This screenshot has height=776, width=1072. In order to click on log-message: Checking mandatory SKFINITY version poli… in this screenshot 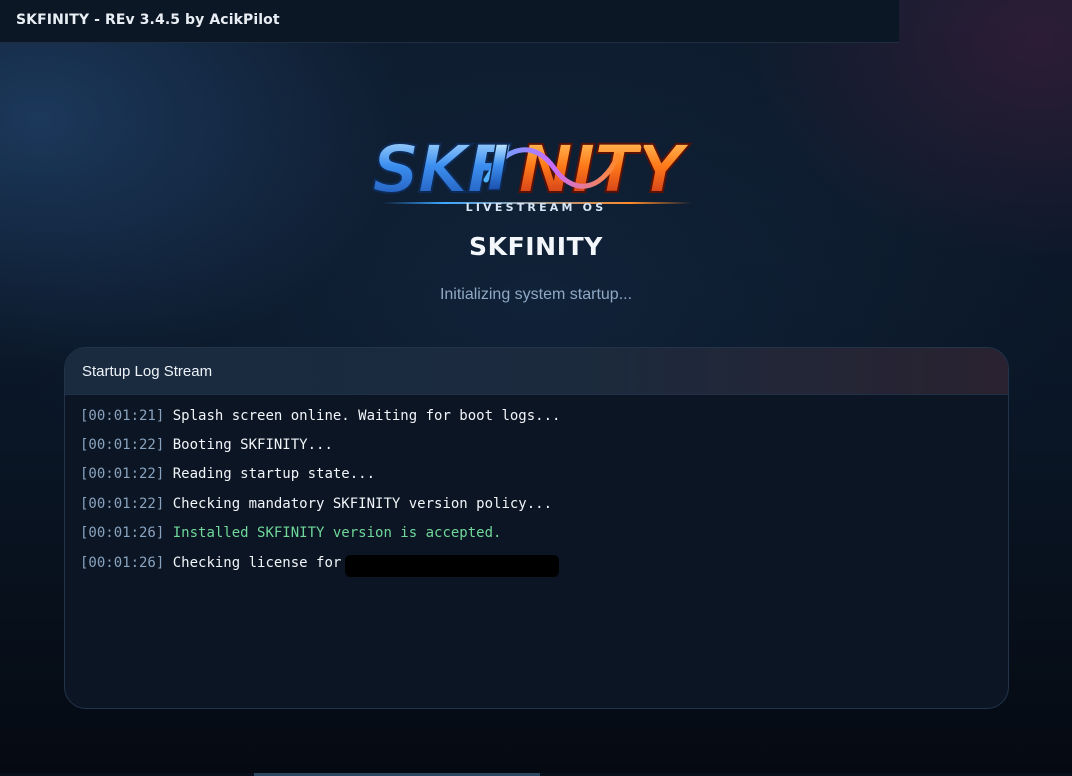, I will do `click(362, 503)`.